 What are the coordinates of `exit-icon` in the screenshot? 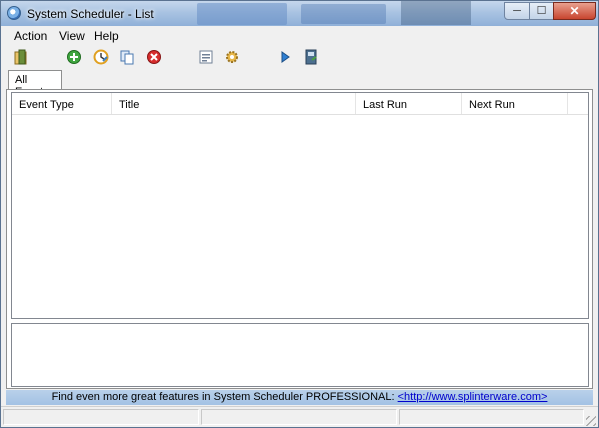 It's located at (21, 57).